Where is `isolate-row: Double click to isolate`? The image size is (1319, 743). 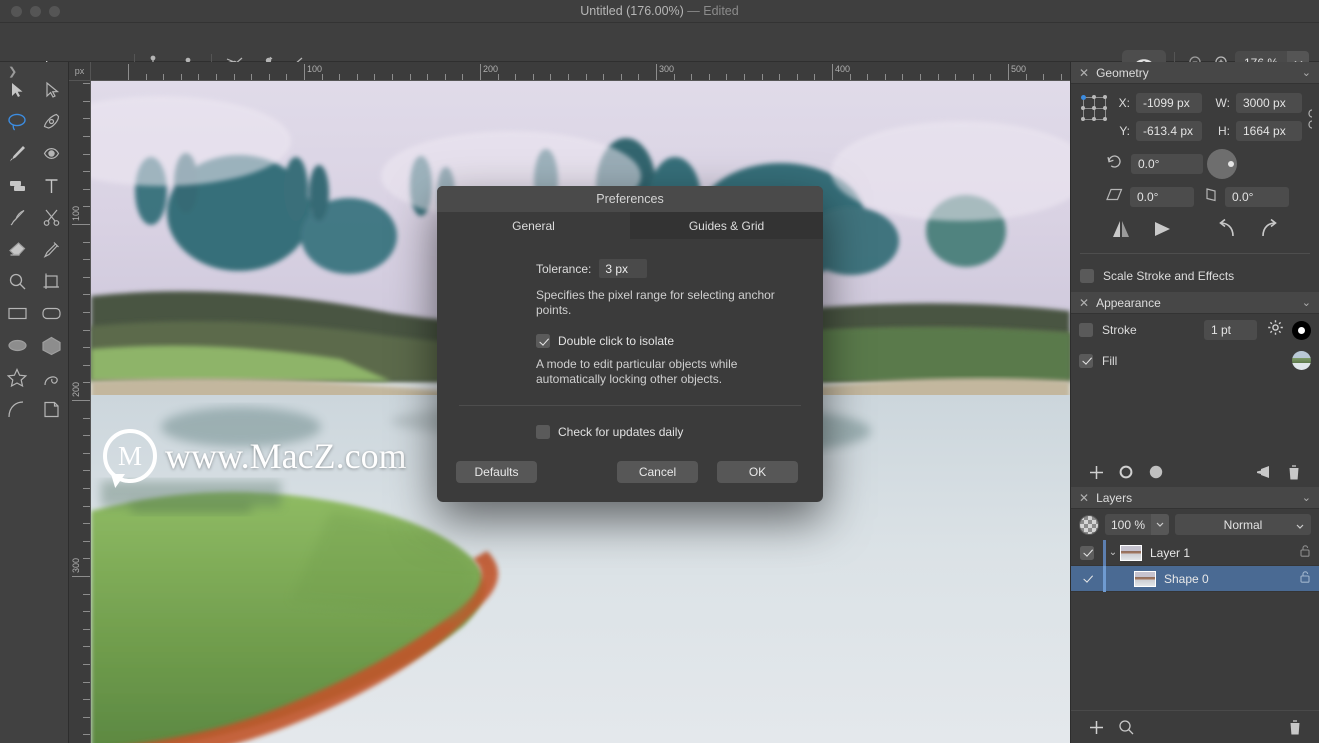 isolate-row: Double click to isolate is located at coordinates (679, 341).